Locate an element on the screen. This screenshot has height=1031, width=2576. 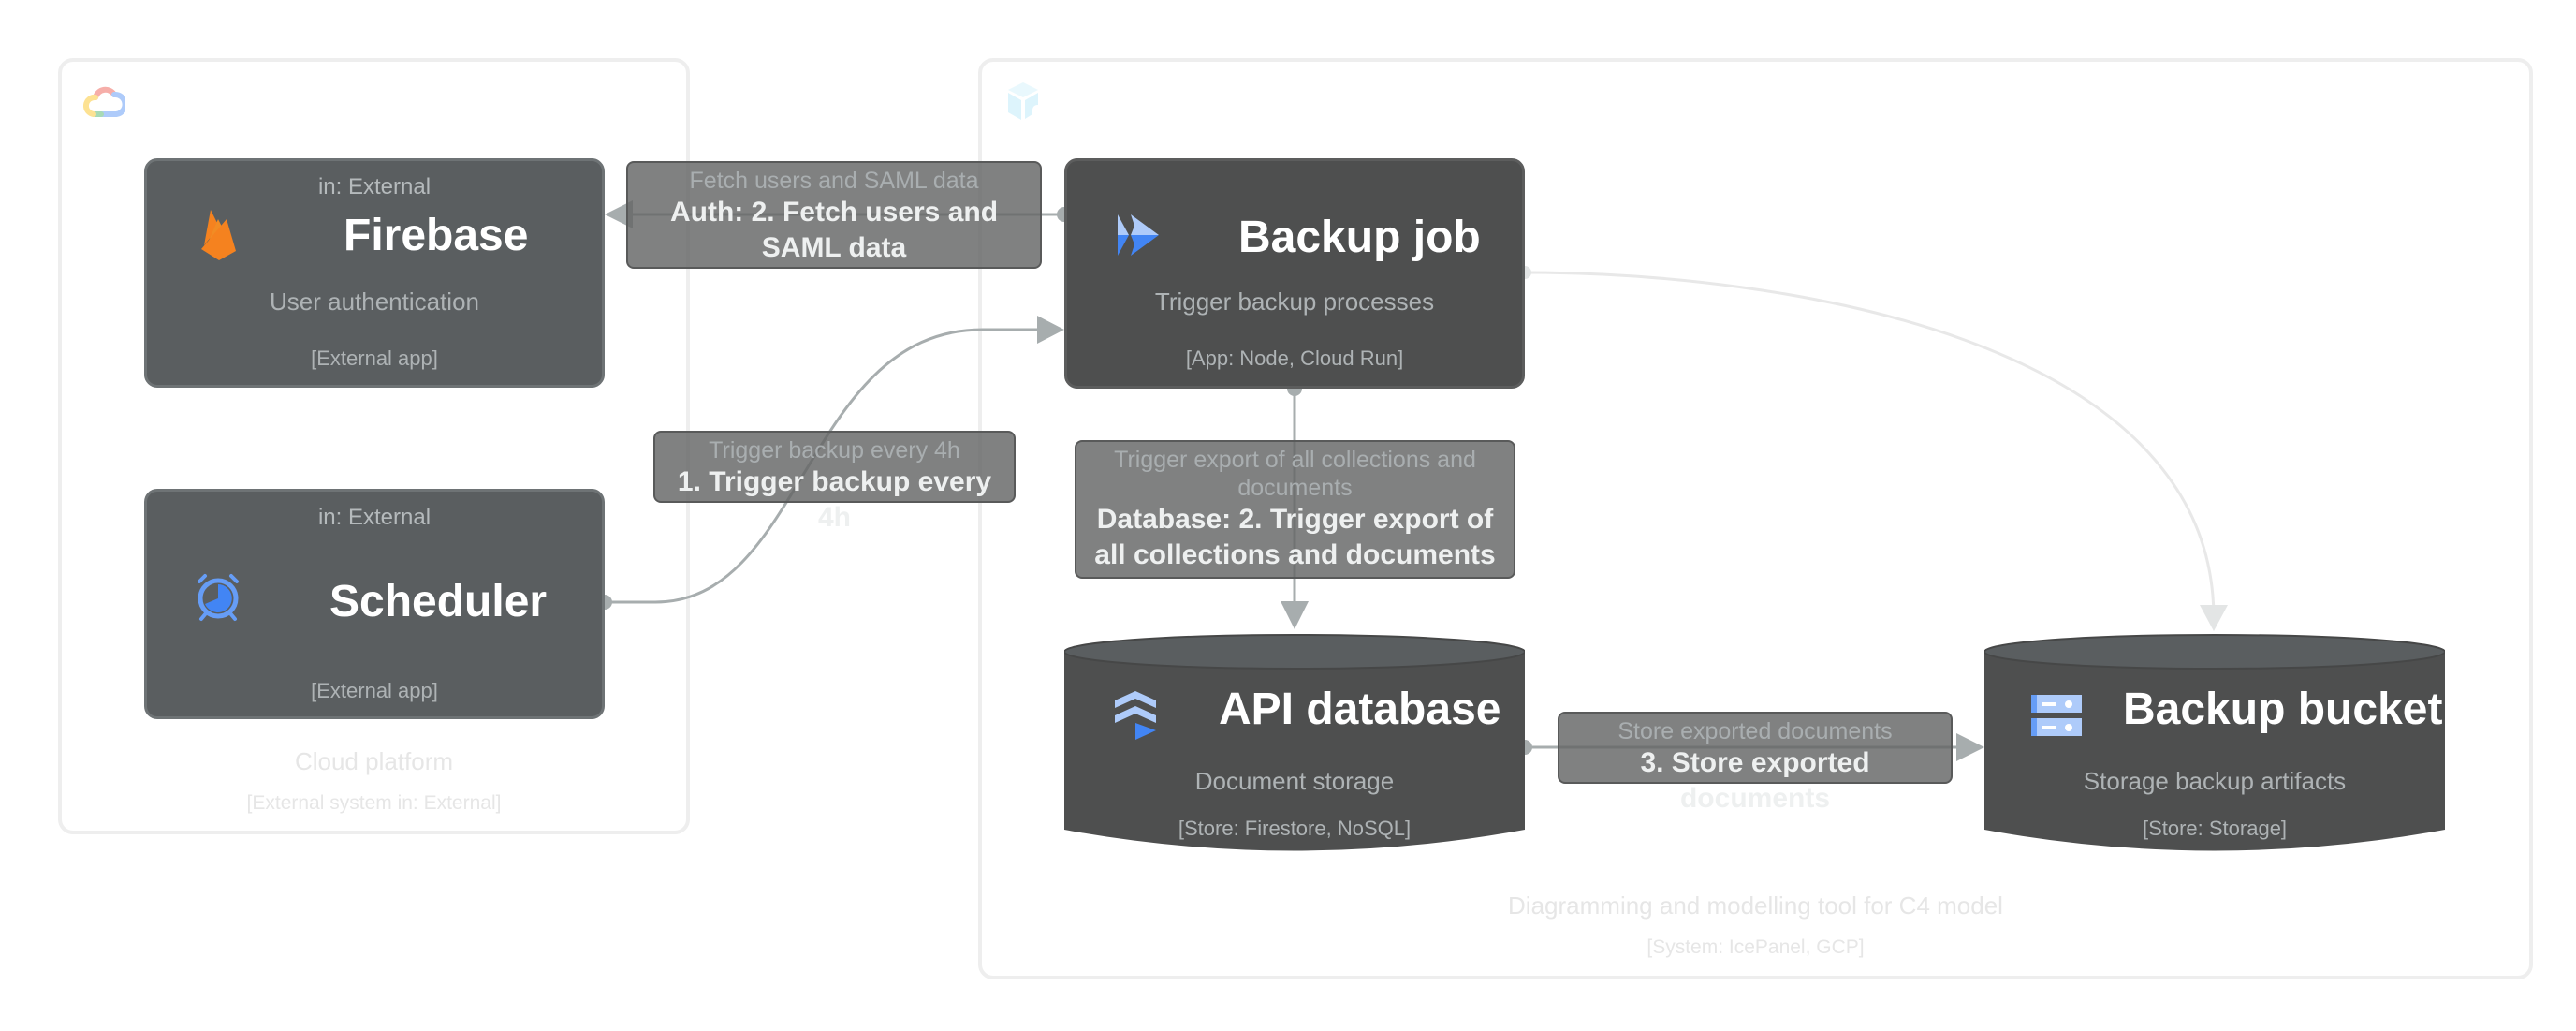
relation-title: 1. Trigger backup every 4h is located at coordinates (834, 499).